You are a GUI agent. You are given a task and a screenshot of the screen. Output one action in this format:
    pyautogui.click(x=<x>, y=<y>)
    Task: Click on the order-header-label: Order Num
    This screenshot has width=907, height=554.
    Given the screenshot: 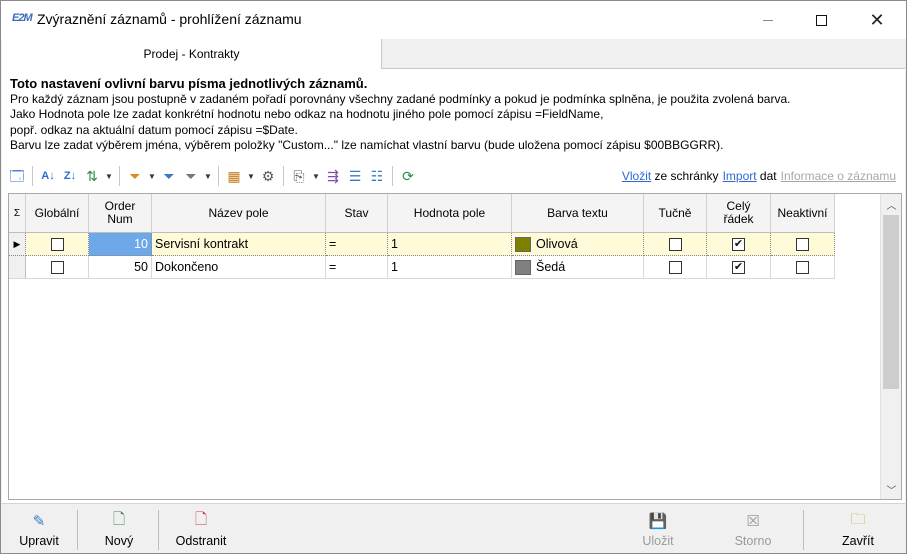 What is the action you would take?
    pyautogui.click(x=120, y=212)
    